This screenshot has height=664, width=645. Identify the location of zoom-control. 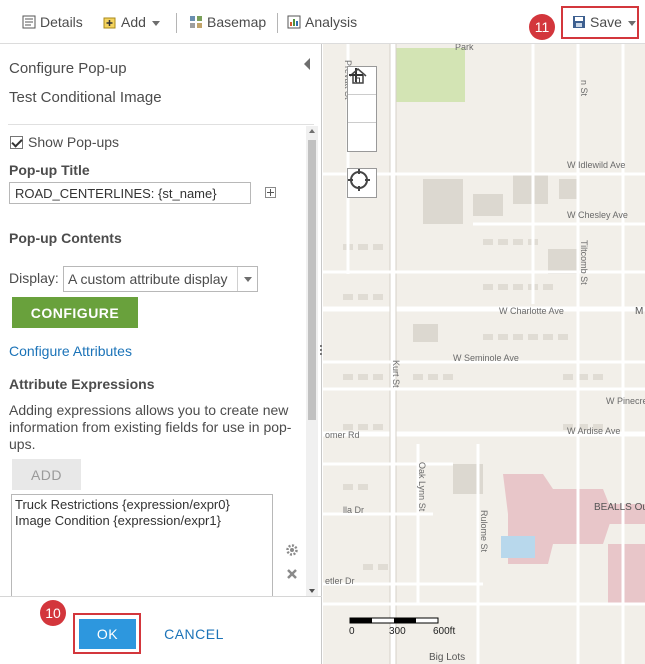
(362, 109).